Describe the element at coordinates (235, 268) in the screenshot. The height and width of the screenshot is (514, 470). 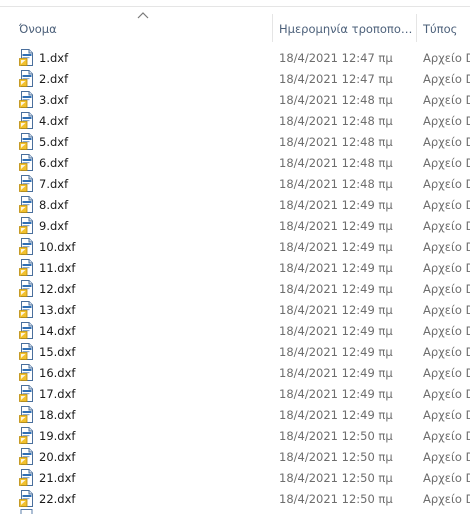
I see `file-row: 11.dxf 18/4/2021 12:49 πμ Αρχείο D` at that location.